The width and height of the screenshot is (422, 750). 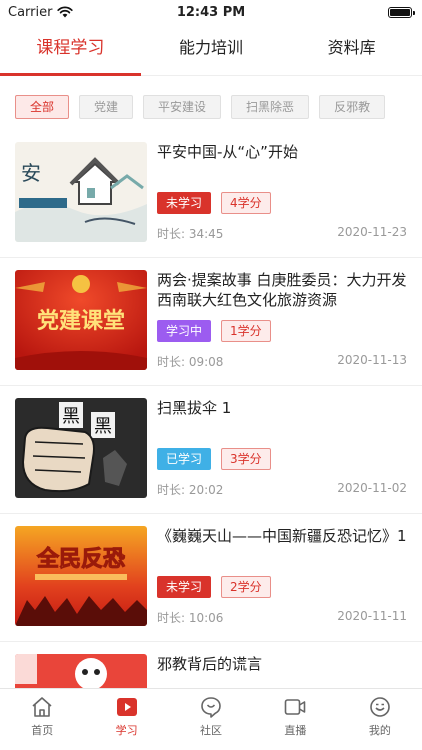 What do you see at coordinates (190, 234) in the screenshot?
I see `course-duration: 时长: 34:45` at bounding box center [190, 234].